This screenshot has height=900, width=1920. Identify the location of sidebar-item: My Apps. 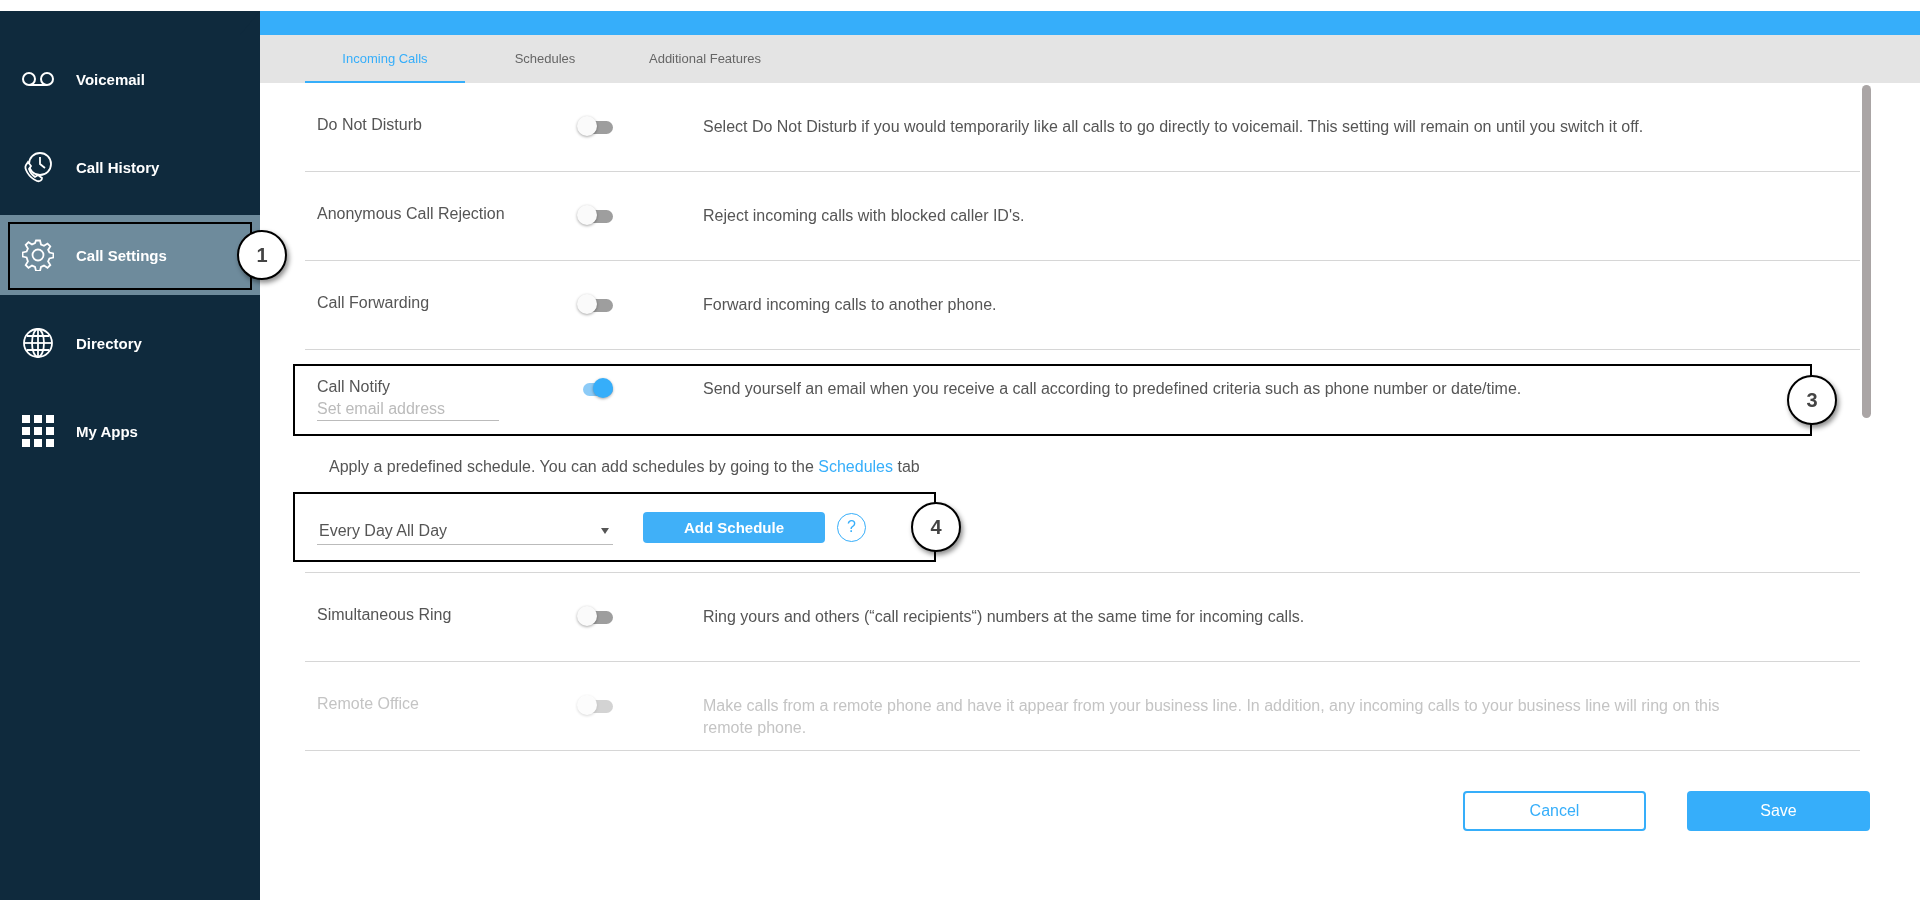
(130, 431).